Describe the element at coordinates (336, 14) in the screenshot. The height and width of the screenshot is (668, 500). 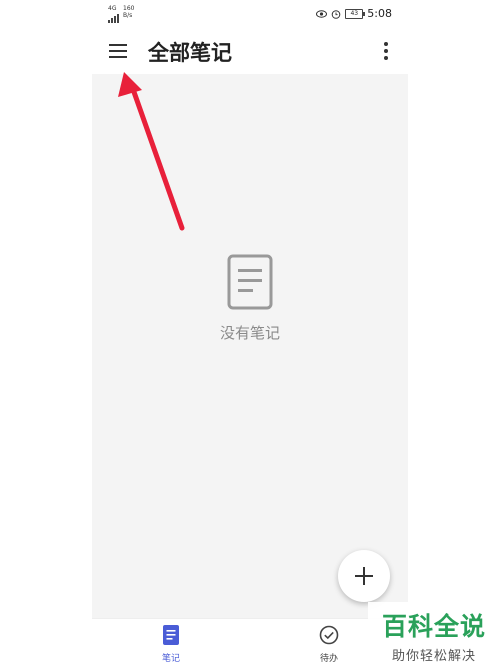
I see `alarm-icon` at that location.